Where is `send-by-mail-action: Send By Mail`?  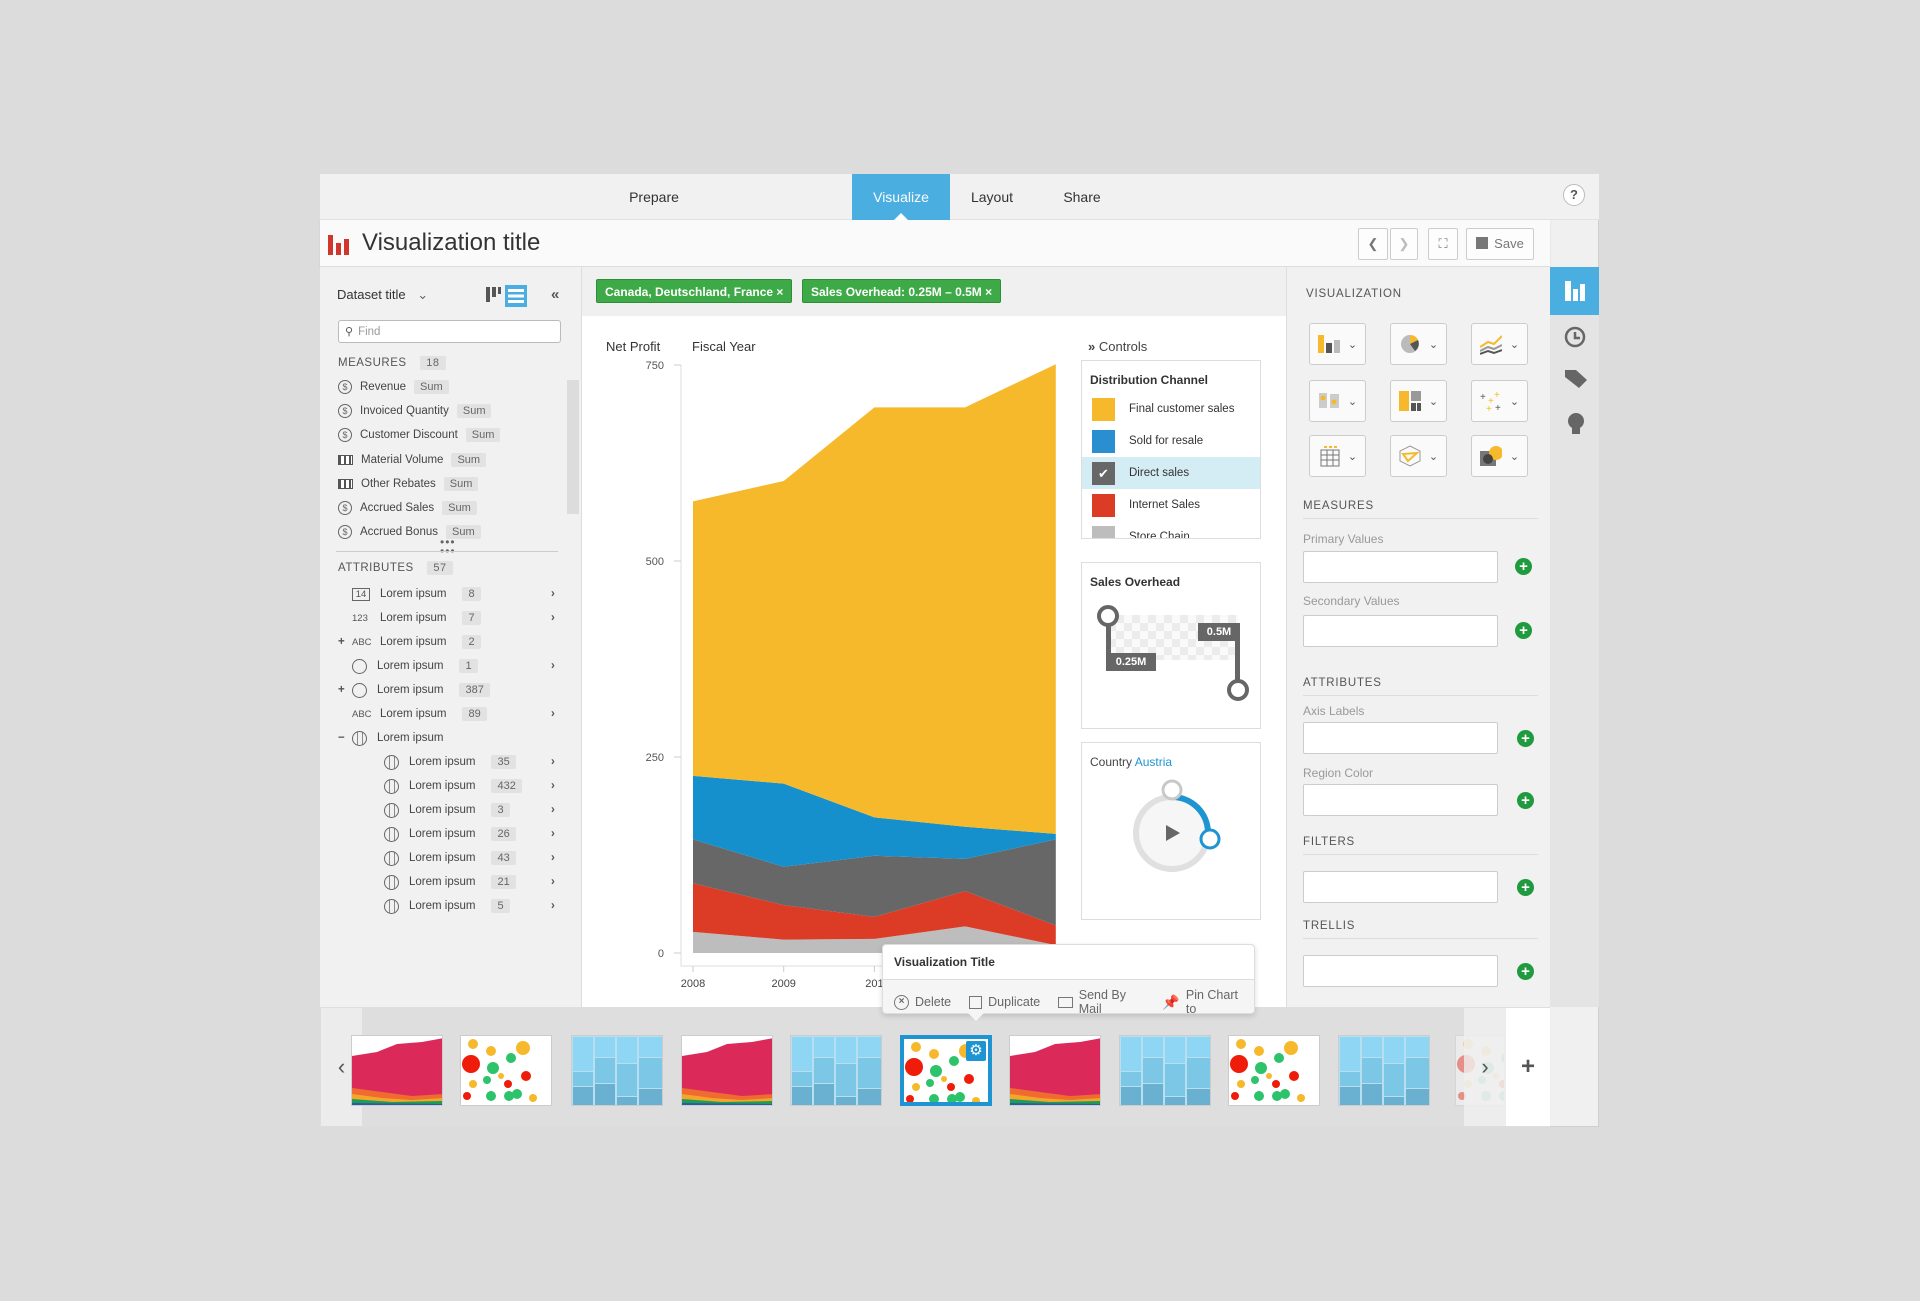 send-by-mail-action: Send By Mail is located at coordinates (1101, 1002).